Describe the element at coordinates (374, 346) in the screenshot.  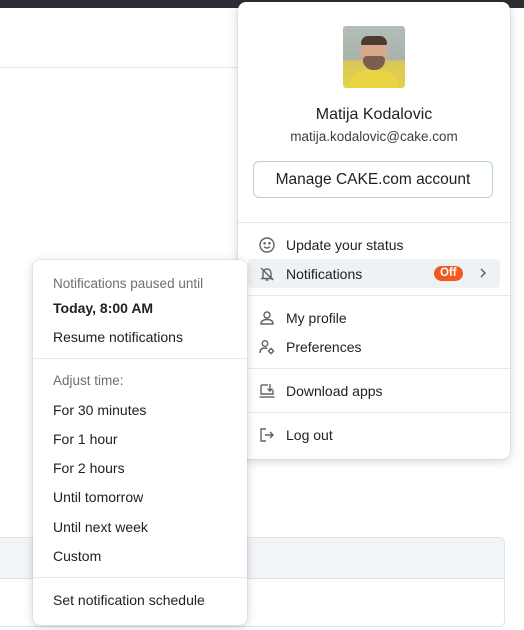
I see `preferences-item: Preferences` at that location.